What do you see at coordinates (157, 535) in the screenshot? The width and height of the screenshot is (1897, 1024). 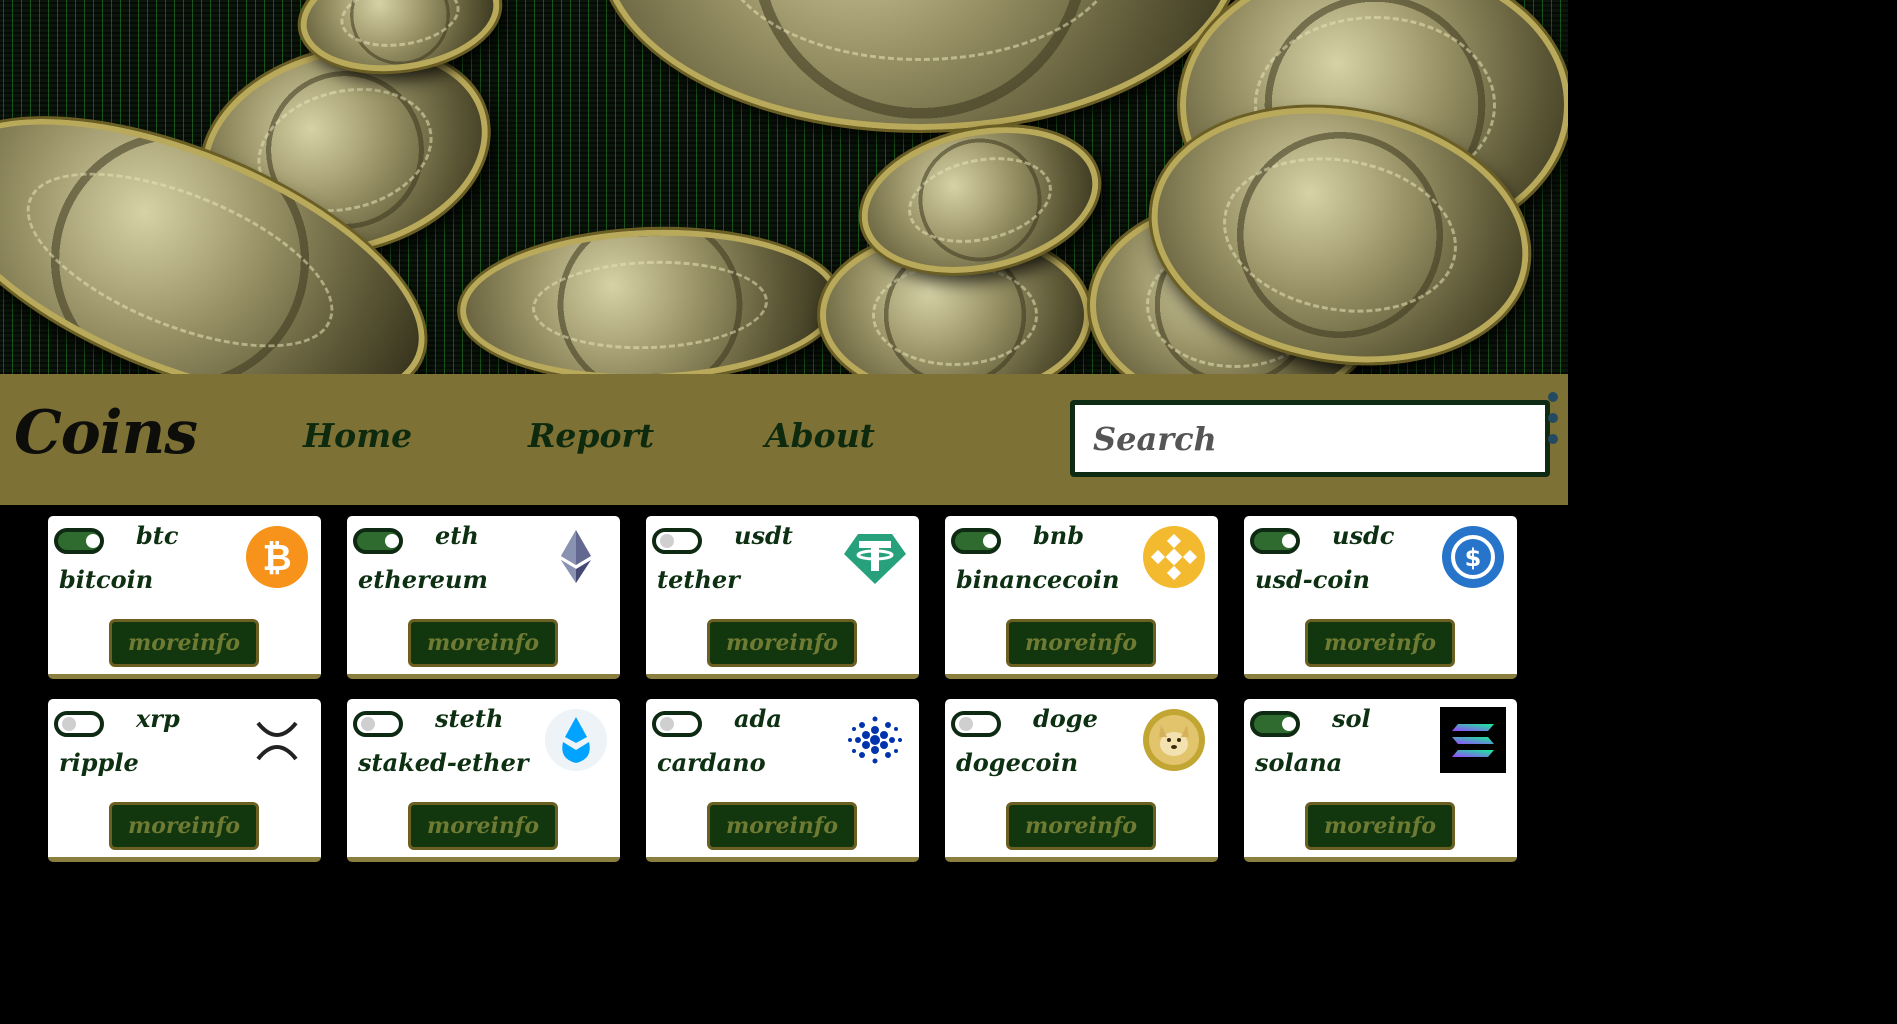 I see `coin-symbol: btc` at bounding box center [157, 535].